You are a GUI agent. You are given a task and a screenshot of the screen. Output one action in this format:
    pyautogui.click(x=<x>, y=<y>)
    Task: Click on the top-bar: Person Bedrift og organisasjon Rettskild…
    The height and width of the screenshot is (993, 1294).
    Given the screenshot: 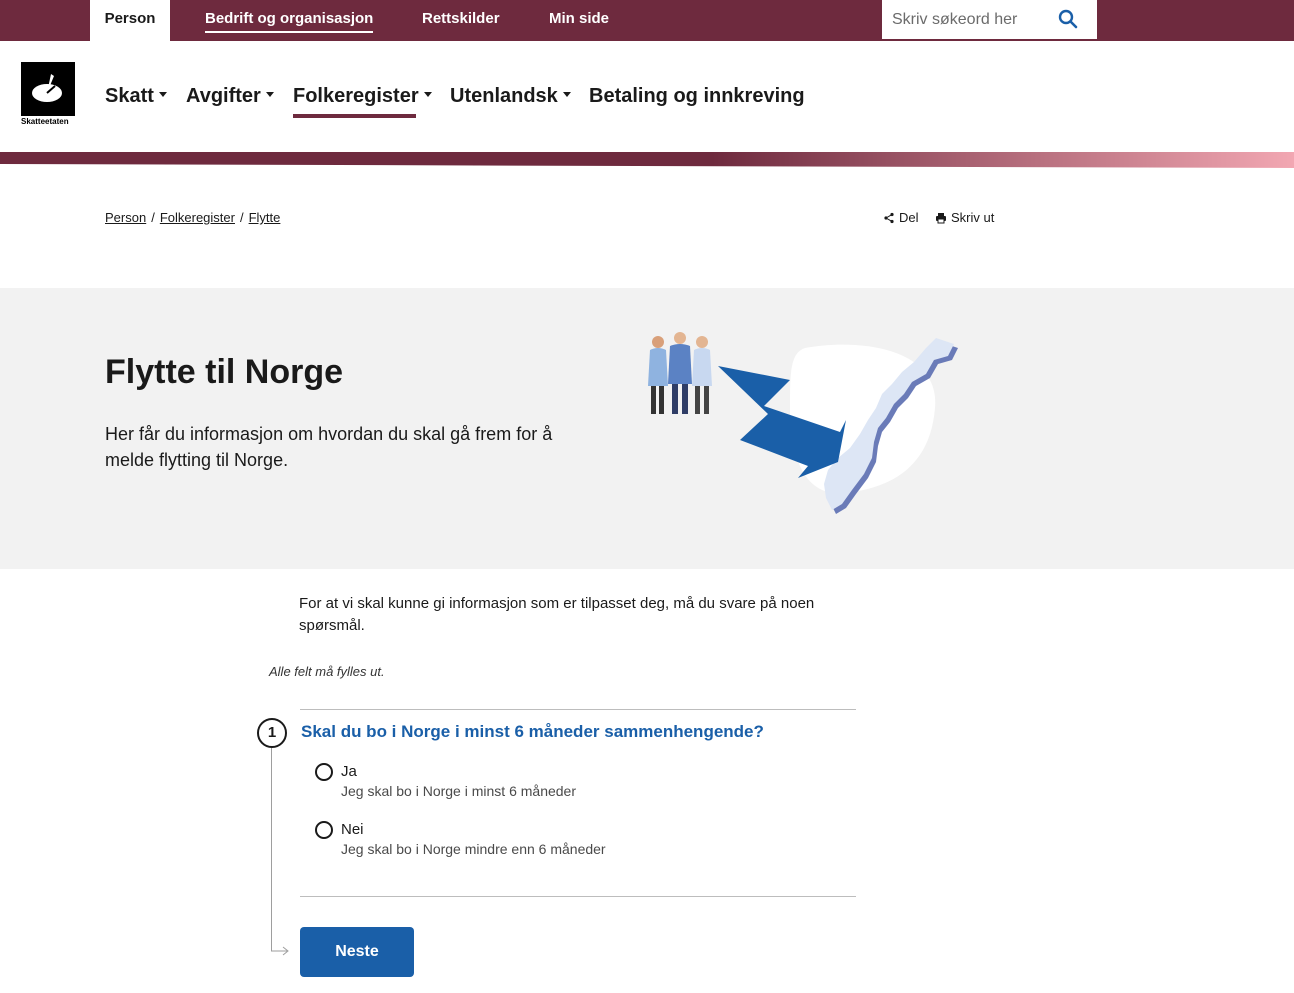 What is the action you would take?
    pyautogui.click(x=647, y=20)
    